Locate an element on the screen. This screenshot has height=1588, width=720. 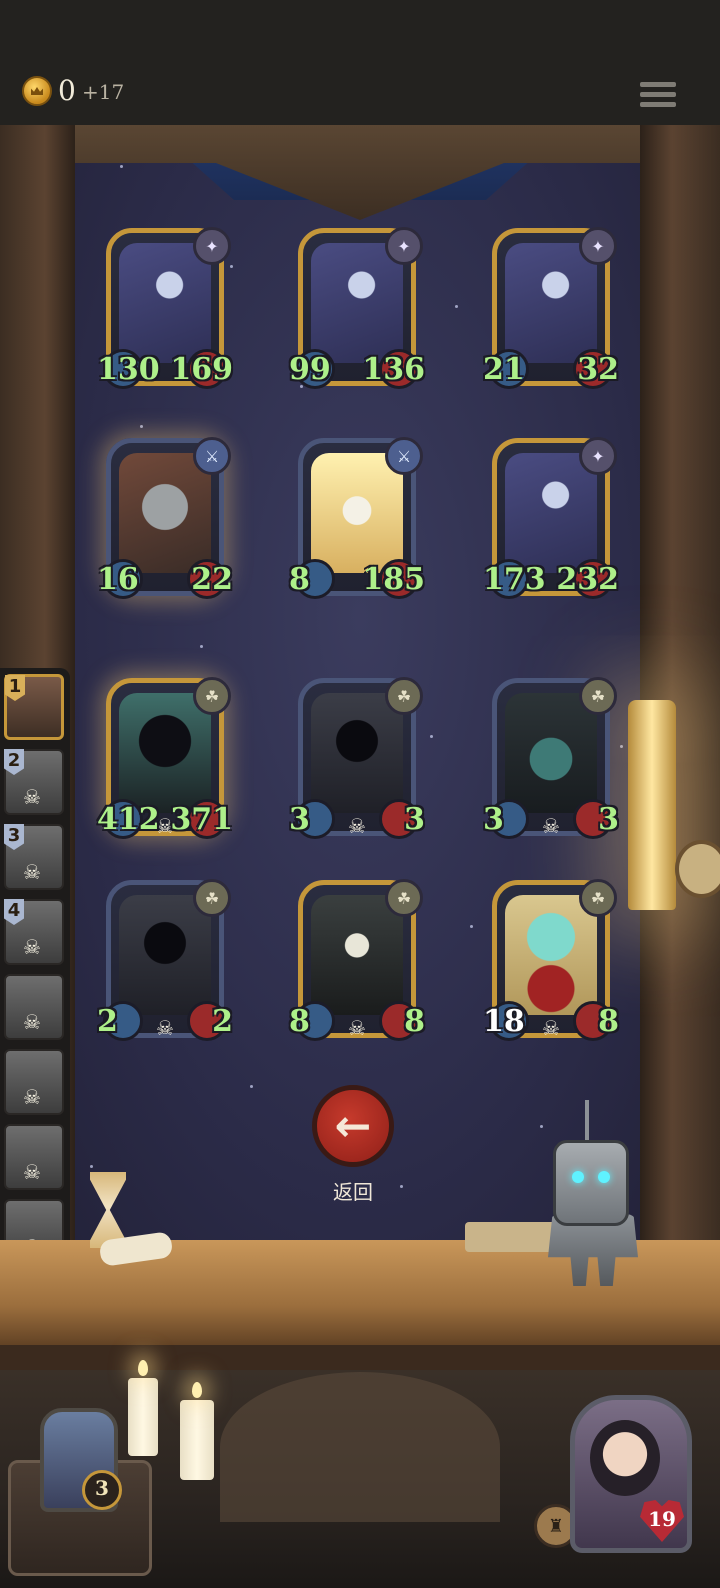
minion-card-bandit: ✦ 173 232 is located at coordinates (551, 518).